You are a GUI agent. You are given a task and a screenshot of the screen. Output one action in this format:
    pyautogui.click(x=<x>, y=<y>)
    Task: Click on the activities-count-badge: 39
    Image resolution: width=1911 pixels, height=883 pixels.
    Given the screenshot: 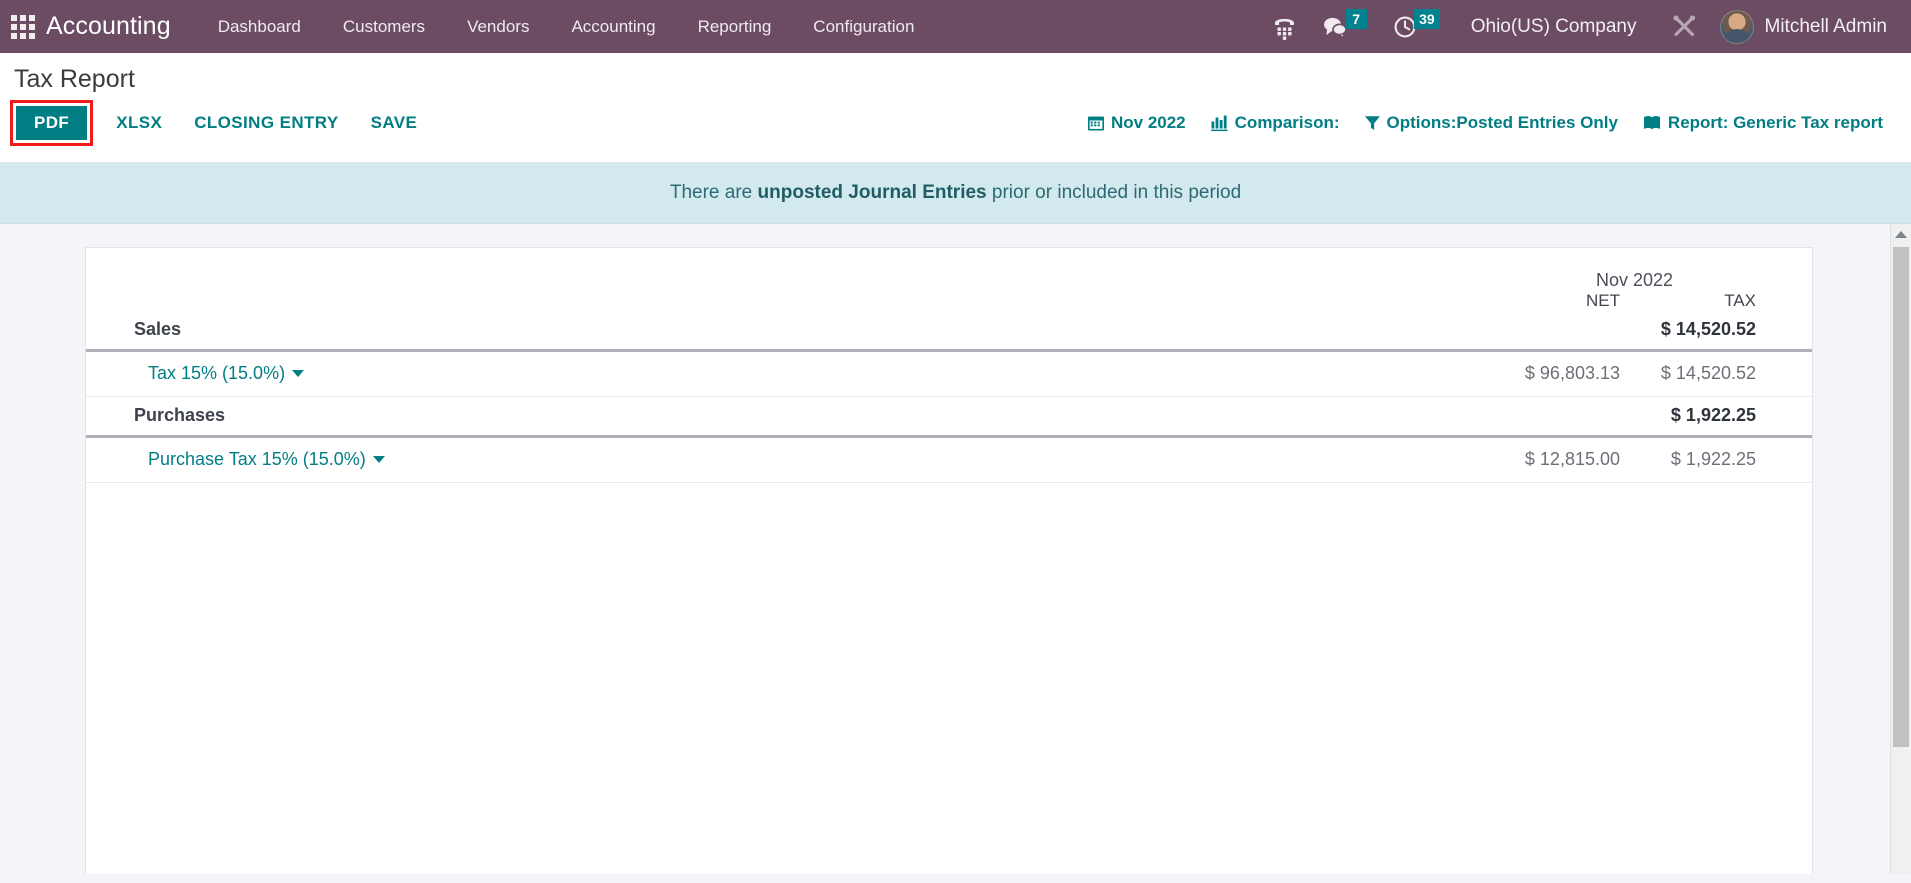 What is the action you would take?
    pyautogui.click(x=1427, y=19)
    